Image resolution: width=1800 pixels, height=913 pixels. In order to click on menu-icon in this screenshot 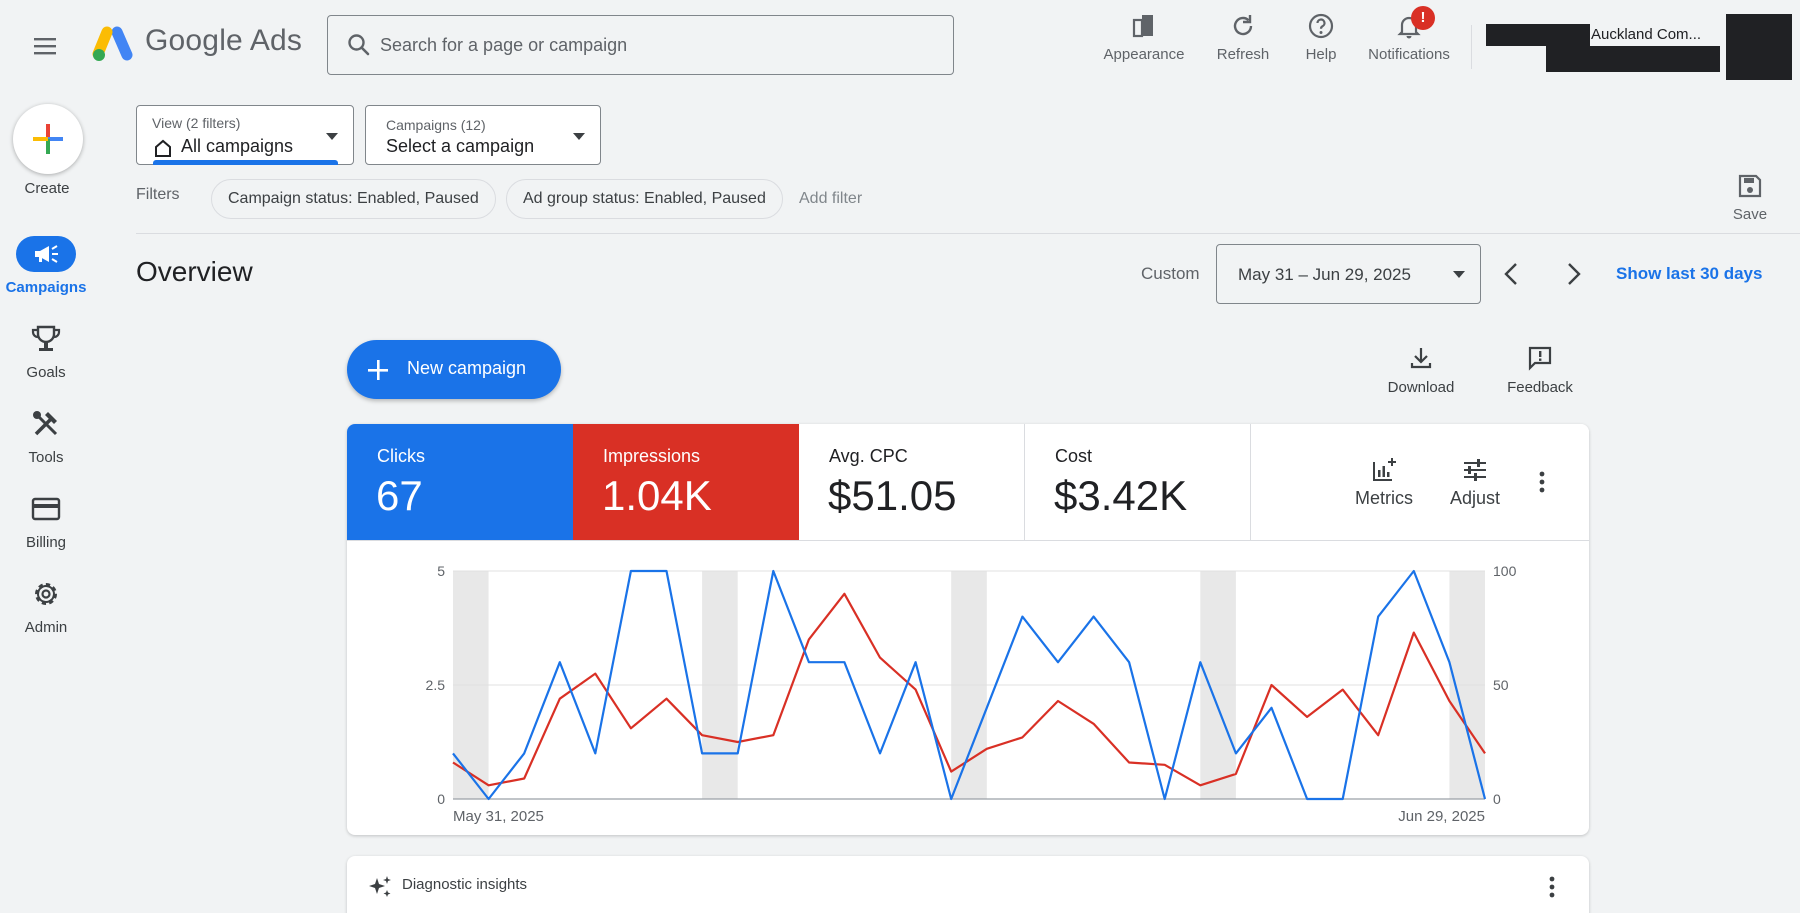, I will do `click(46, 46)`.